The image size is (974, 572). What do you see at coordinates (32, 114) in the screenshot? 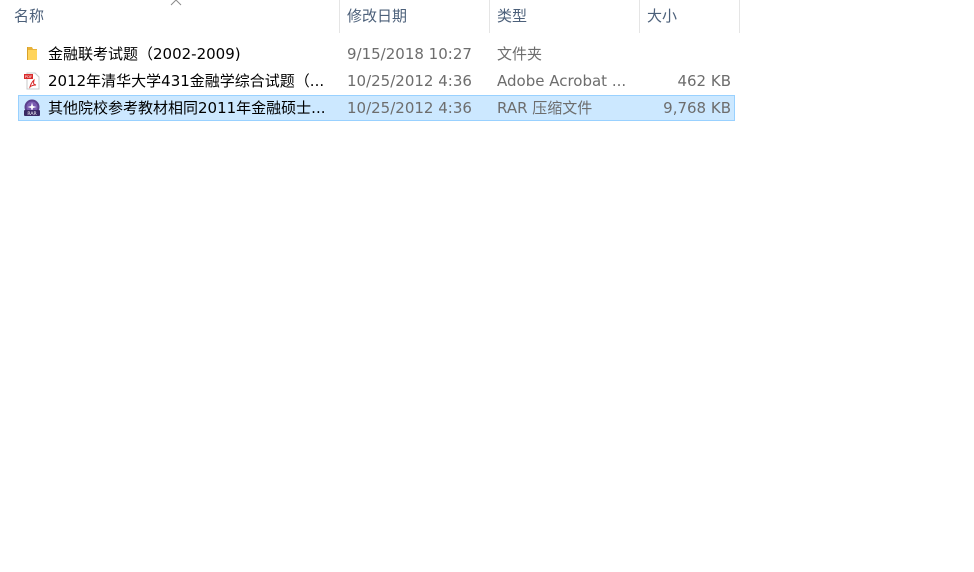
I see `svg-text: RAR` at bounding box center [32, 114].